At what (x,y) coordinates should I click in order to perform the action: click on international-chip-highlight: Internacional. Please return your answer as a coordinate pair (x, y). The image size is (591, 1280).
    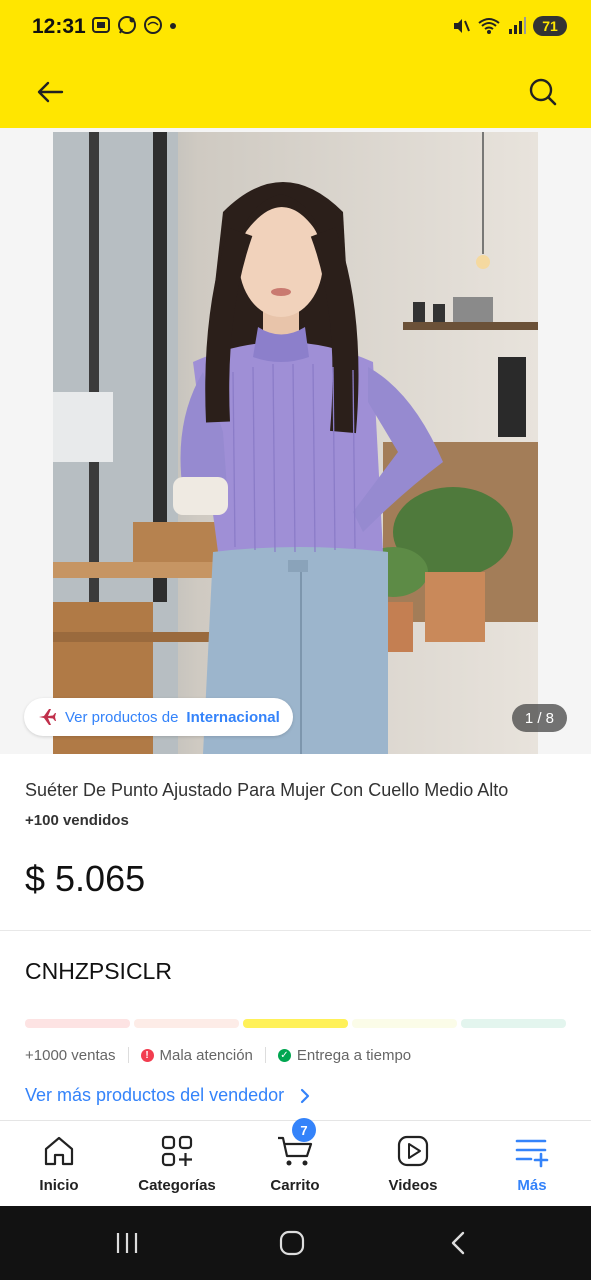
    Looking at the image, I should click on (233, 717).